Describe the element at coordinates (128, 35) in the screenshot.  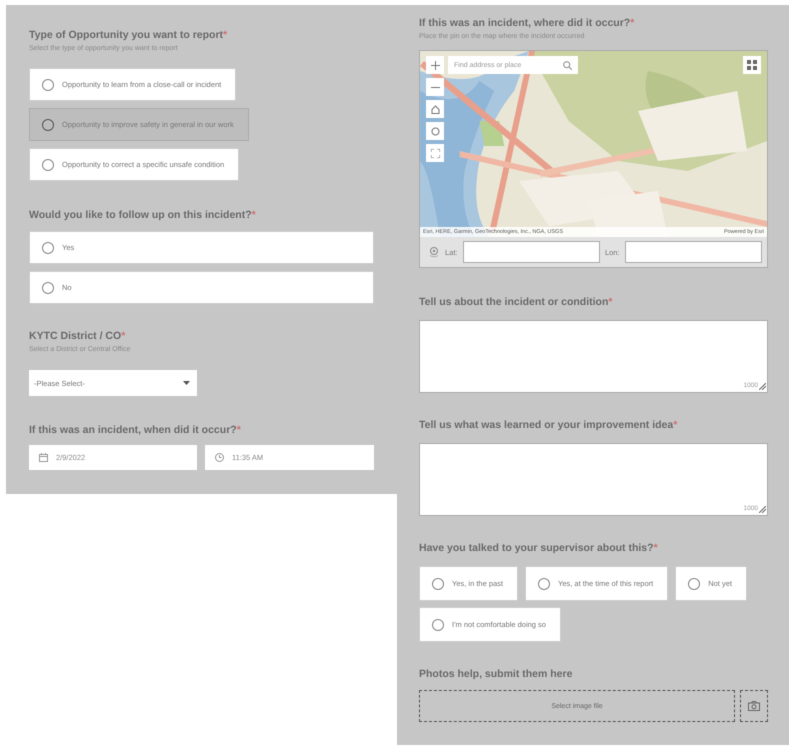
I see `field-label: Type of Opportunity you want to report*` at that location.